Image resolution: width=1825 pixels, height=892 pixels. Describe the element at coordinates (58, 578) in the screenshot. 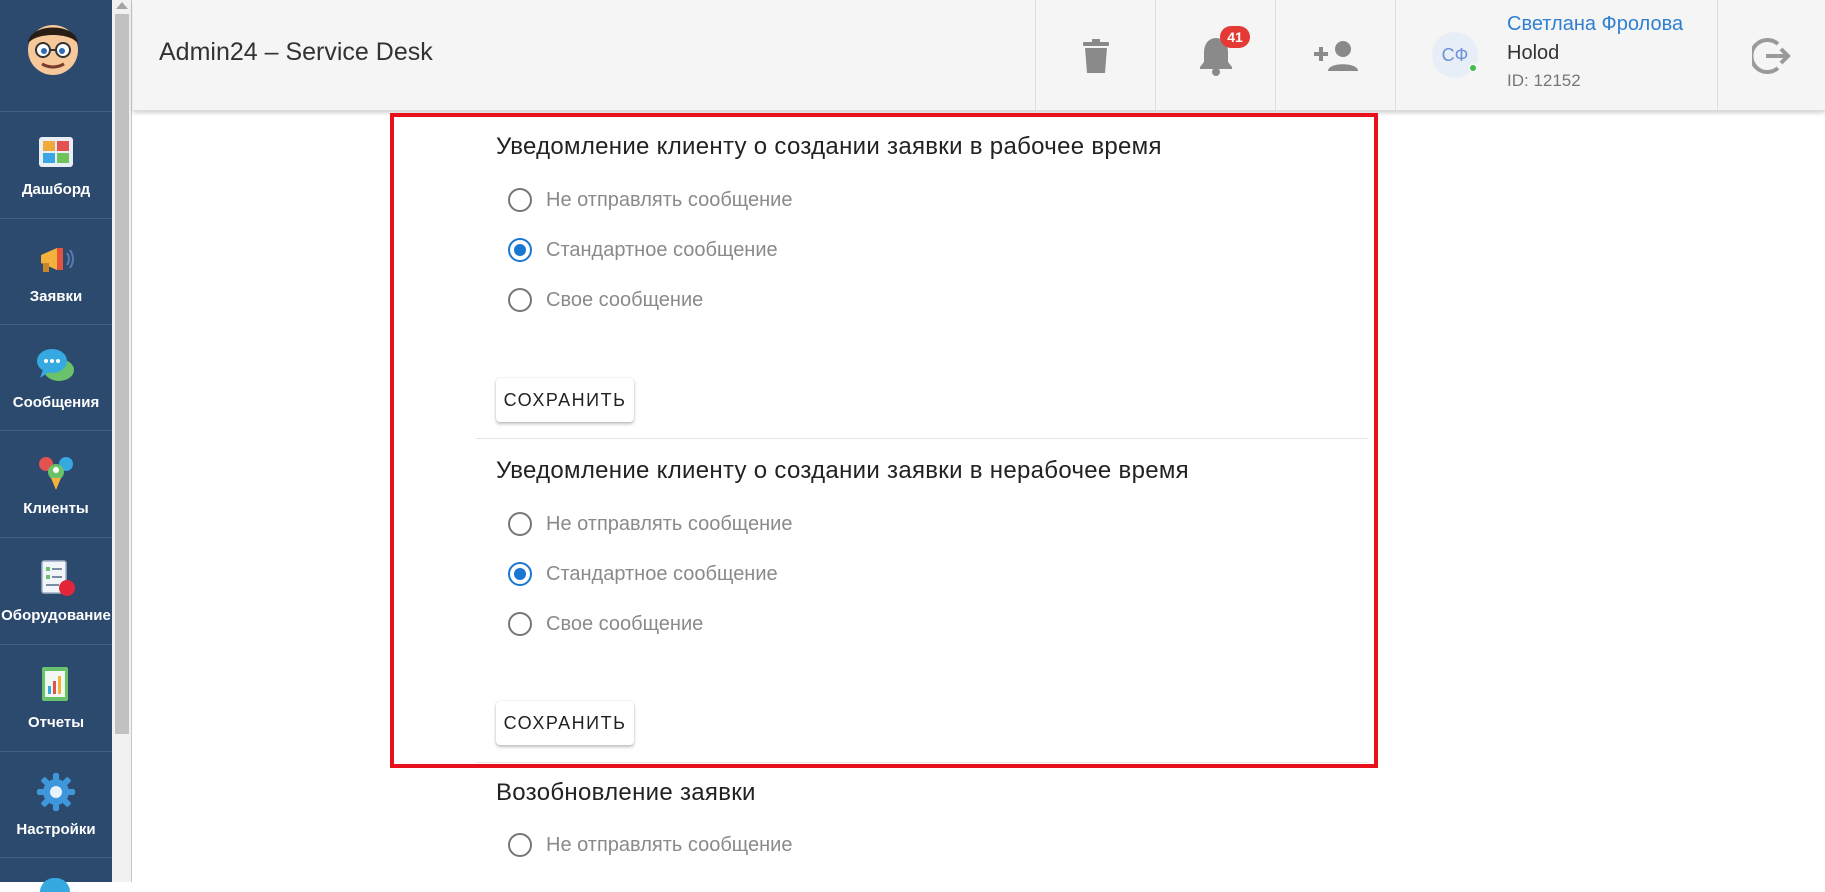

I see `equipment-icon` at that location.